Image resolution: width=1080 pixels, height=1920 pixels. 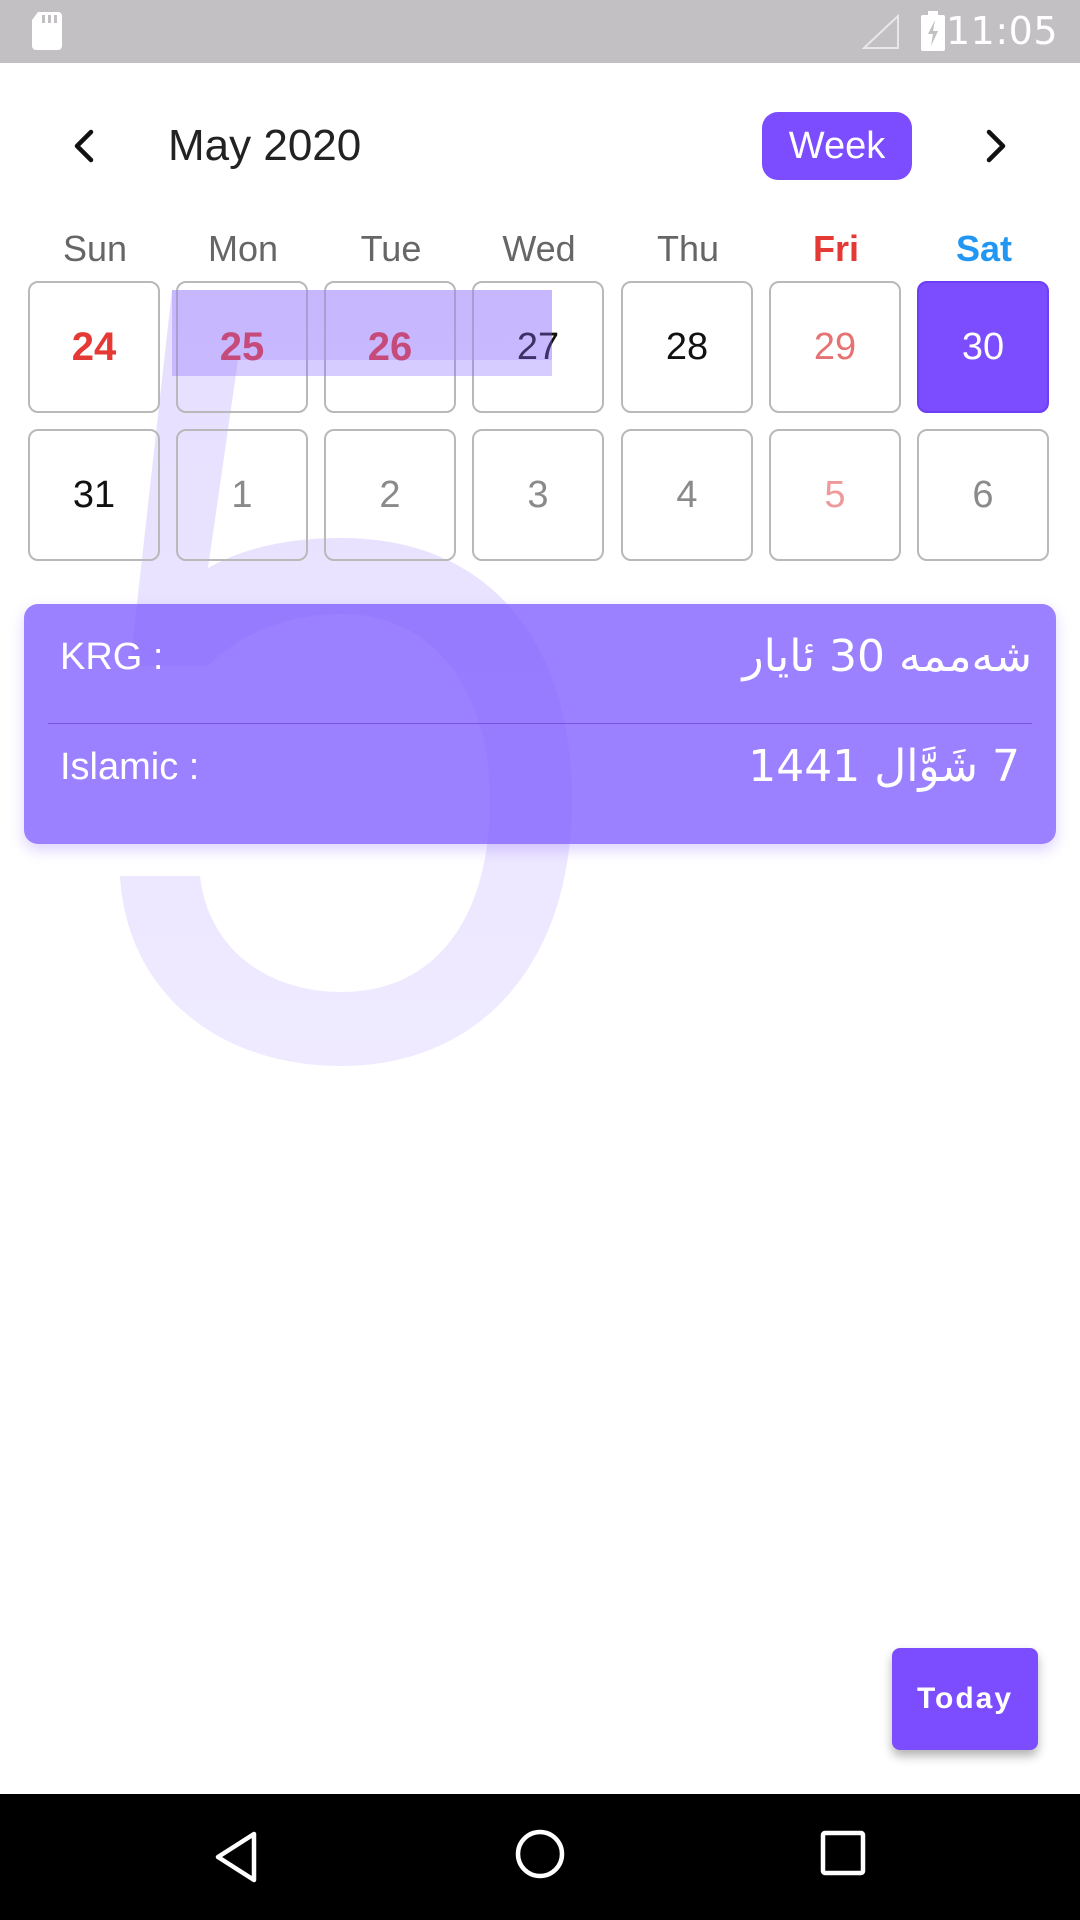 What do you see at coordinates (94, 347) in the screenshot?
I see `day-cell: 24` at bounding box center [94, 347].